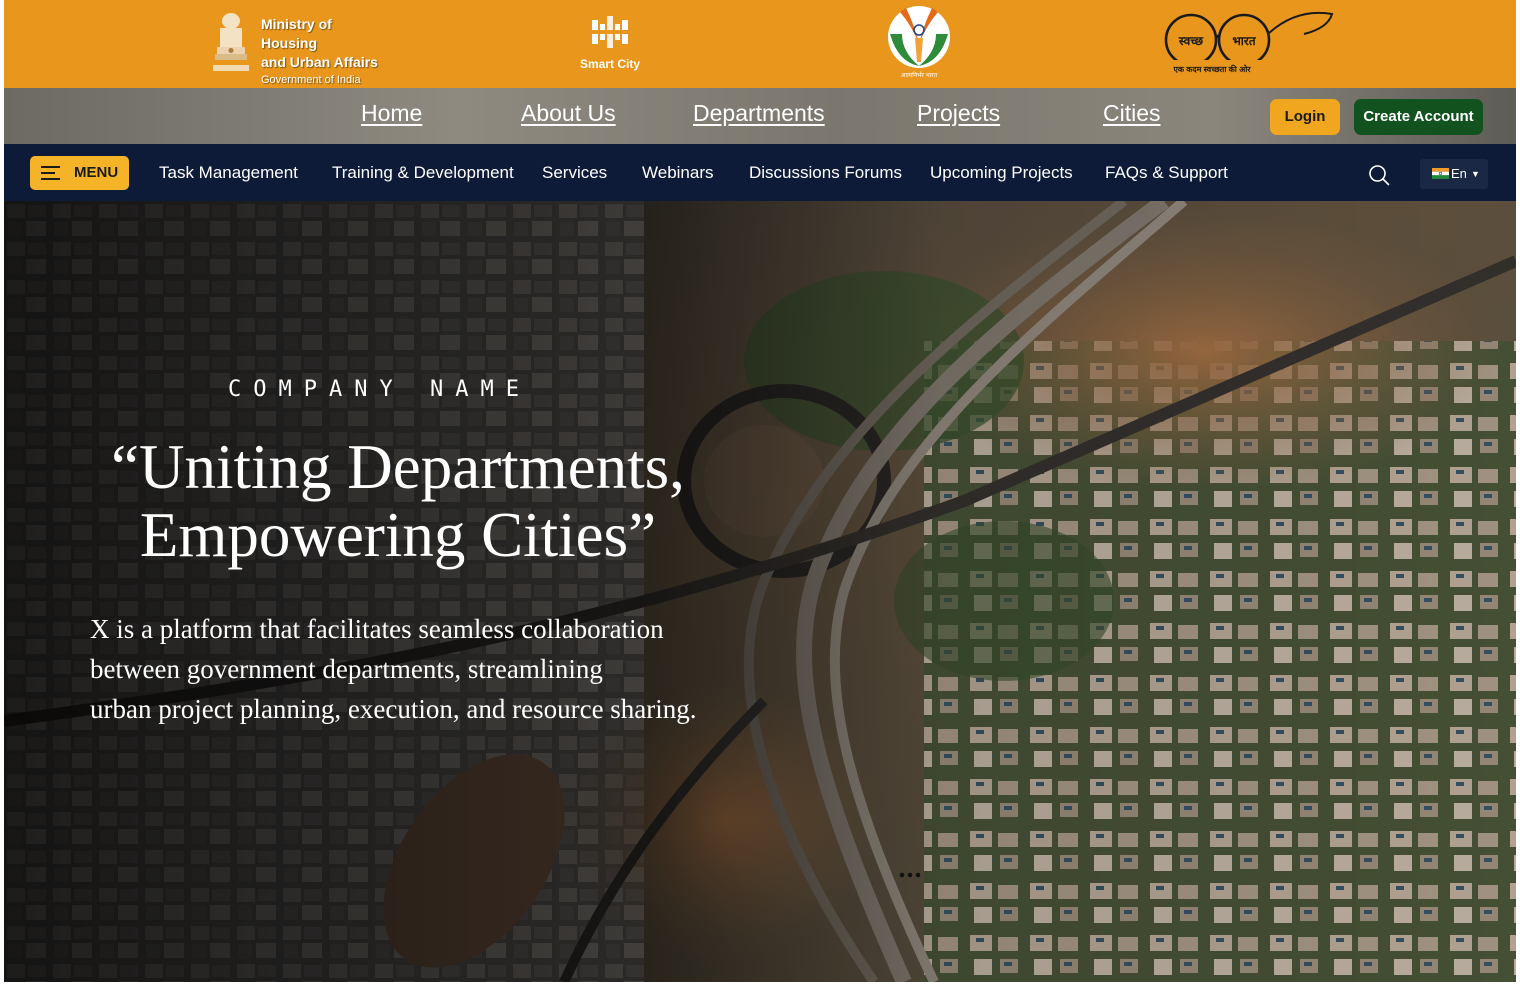 This screenshot has width=1520, height=990. I want to click on swachh-glasses-icon: स्वच्छ भारत, so click(1249, 35).